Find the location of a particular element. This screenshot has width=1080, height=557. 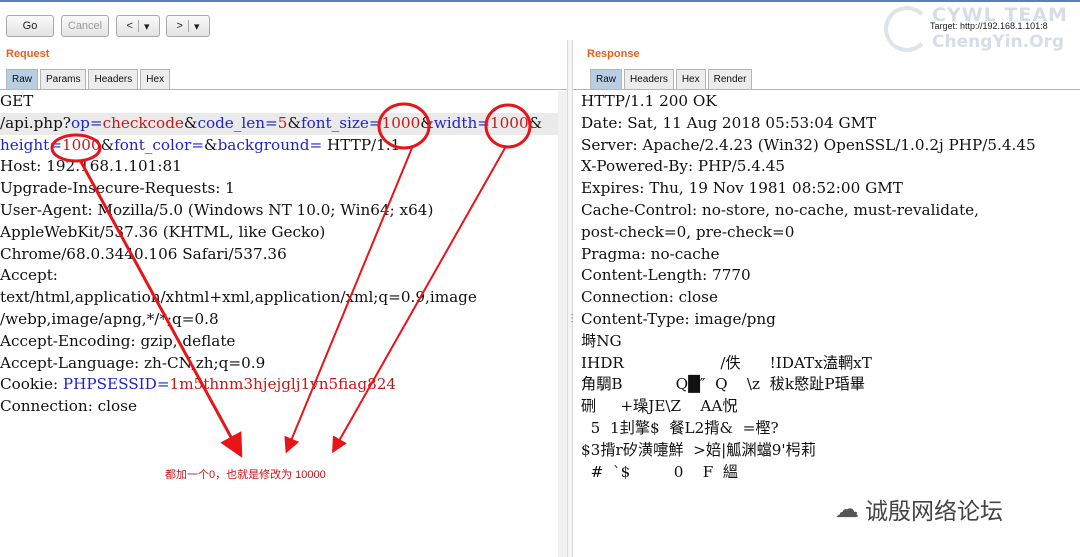

go-label: Go is located at coordinates (30, 26).